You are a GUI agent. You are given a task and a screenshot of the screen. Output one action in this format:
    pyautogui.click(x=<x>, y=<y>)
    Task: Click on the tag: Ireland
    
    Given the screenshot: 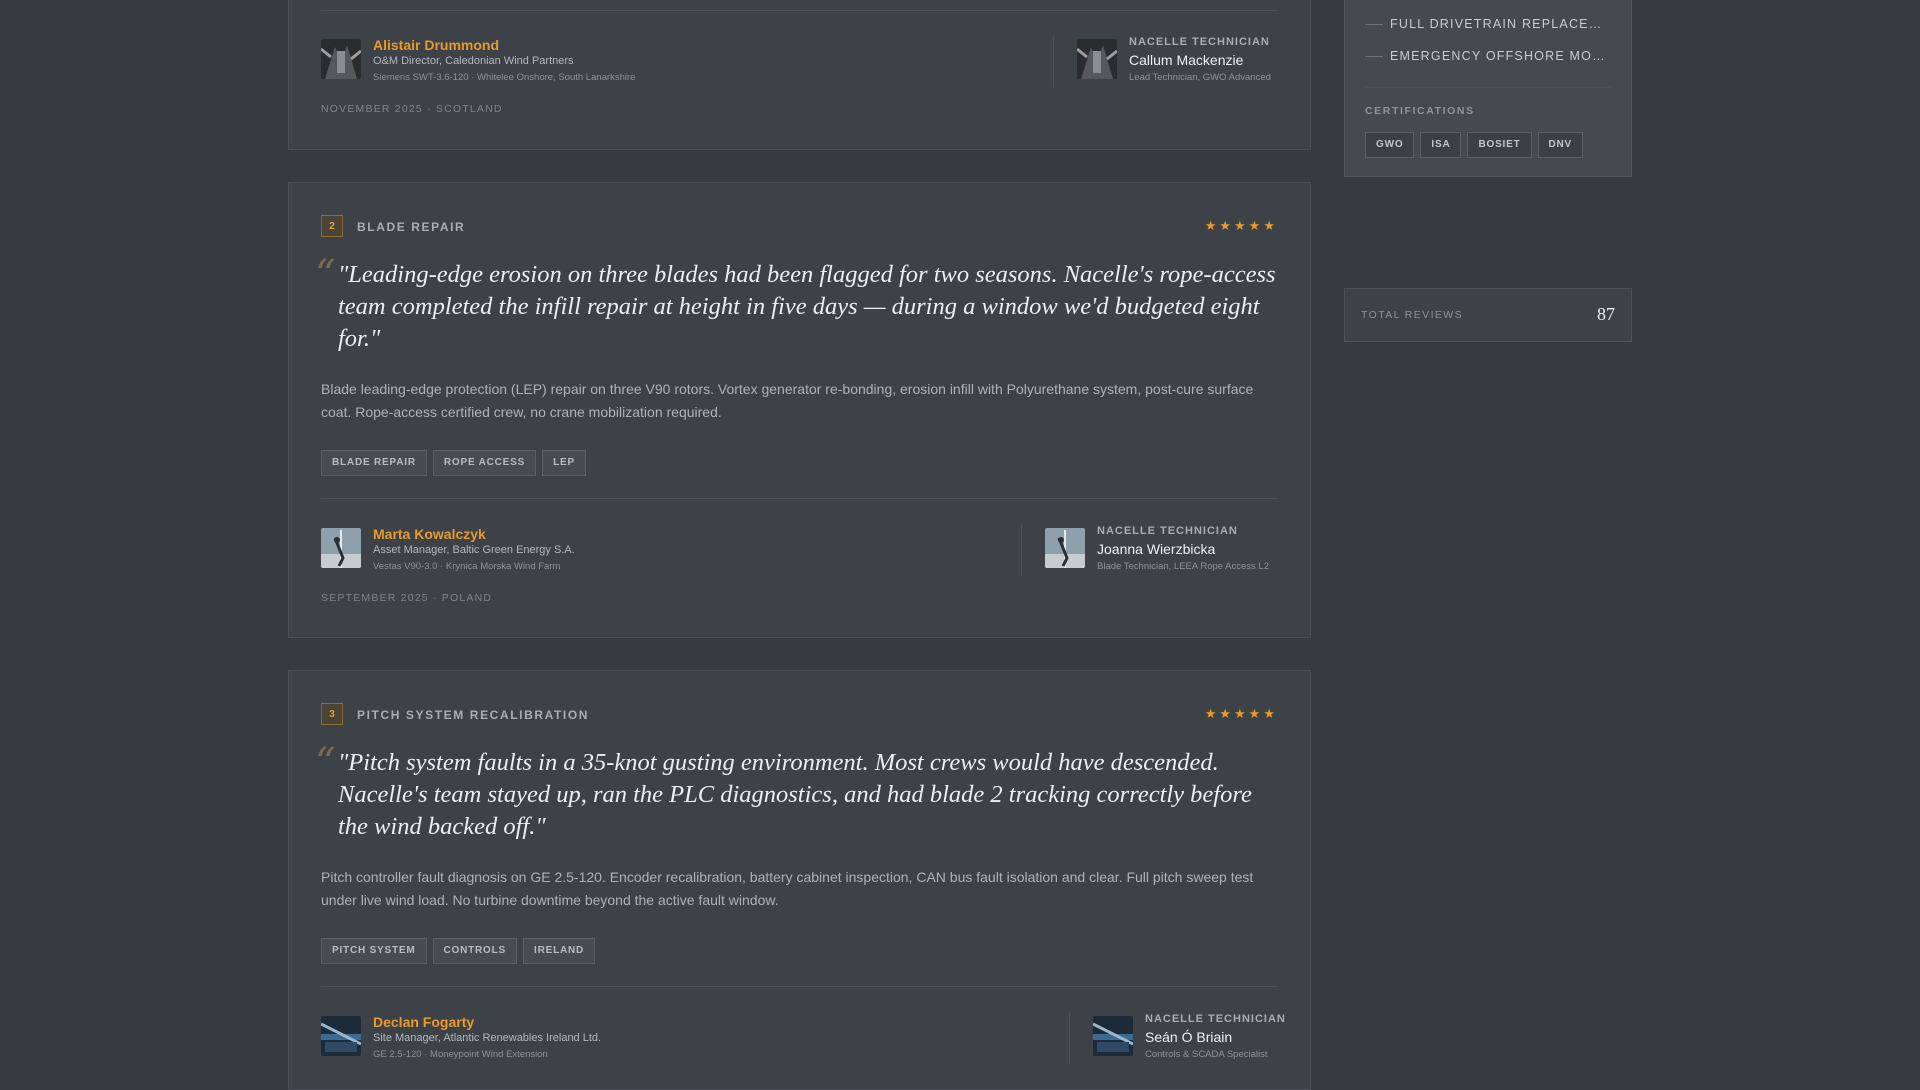 What is the action you would take?
    pyautogui.click(x=559, y=951)
    